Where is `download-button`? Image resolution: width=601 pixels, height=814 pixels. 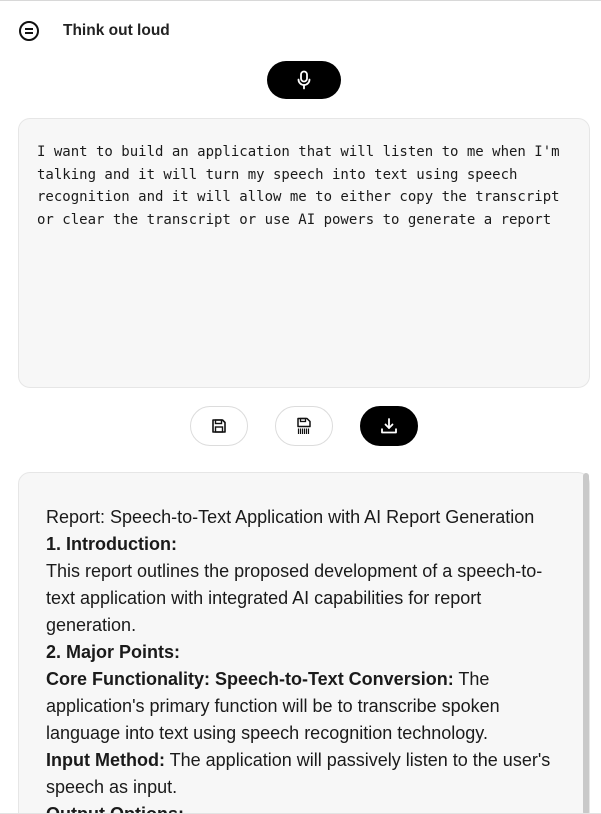
download-button is located at coordinates (389, 426).